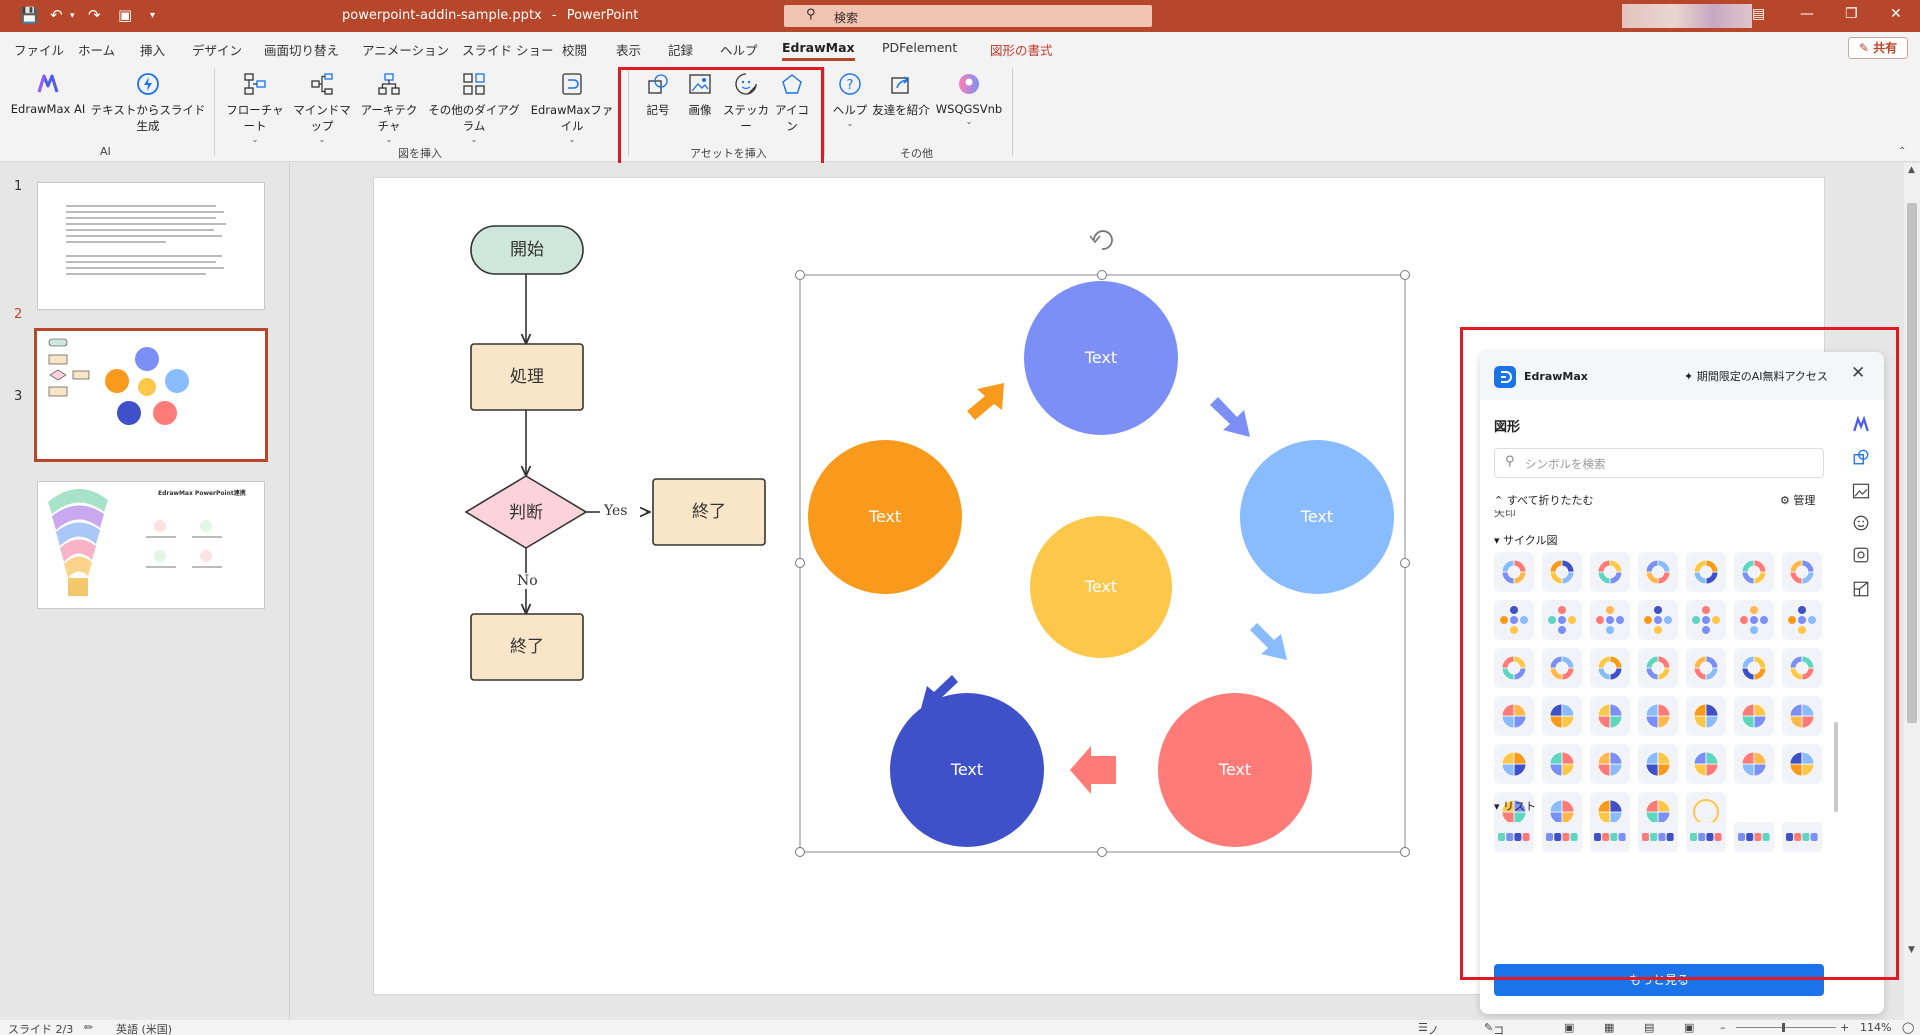 The width and height of the screenshot is (1920, 1035). Describe the element at coordinates (1875, 1027) in the screenshot. I see `zoom-level: 114%` at that location.